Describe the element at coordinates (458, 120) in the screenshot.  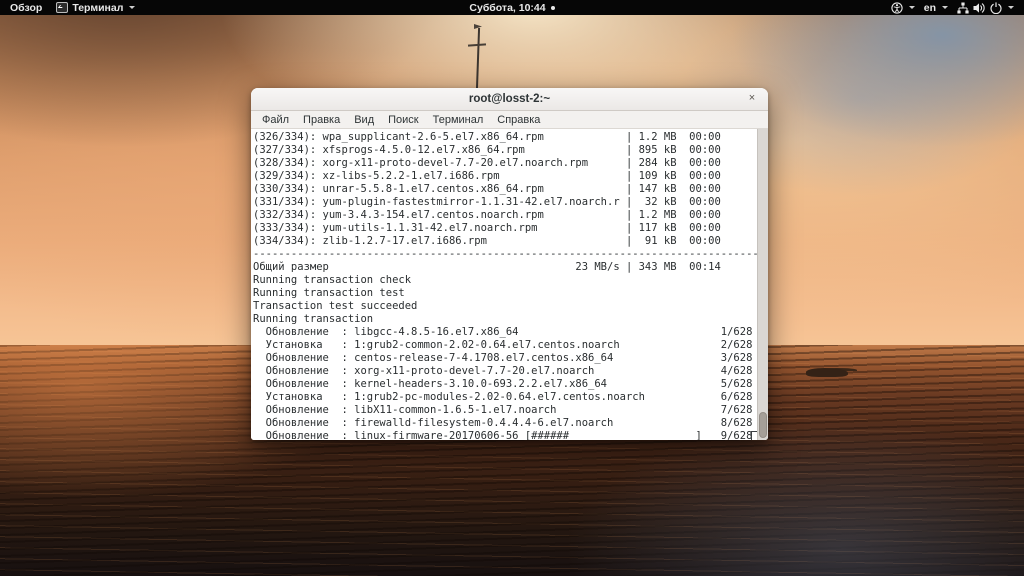
I see `menu-terminal: Терминал` at that location.